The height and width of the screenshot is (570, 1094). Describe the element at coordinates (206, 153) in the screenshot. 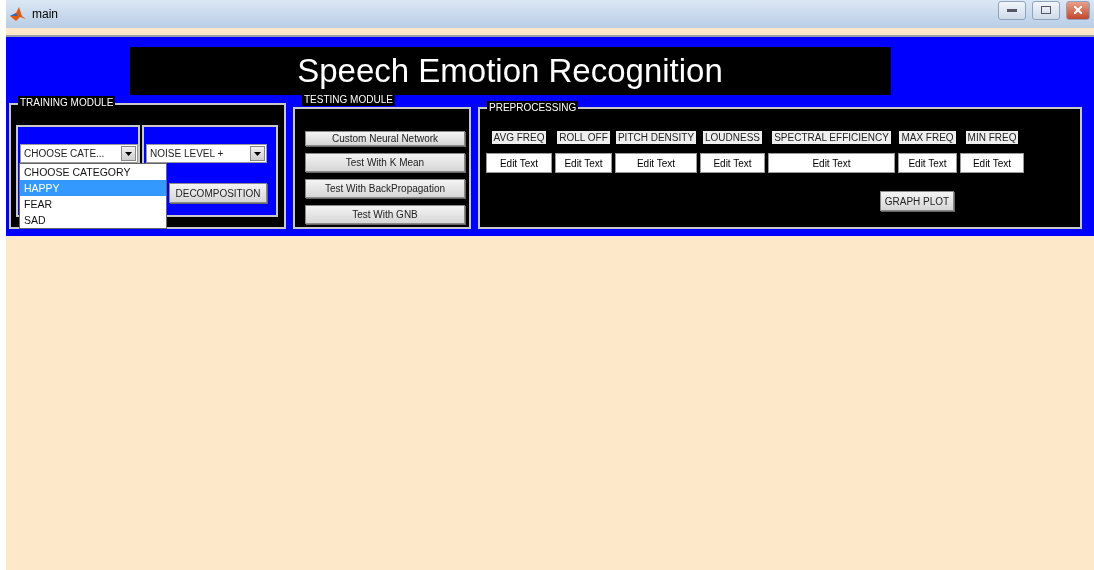

I see `noise-level-dropdown: NOISE LEVEL +` at that location.